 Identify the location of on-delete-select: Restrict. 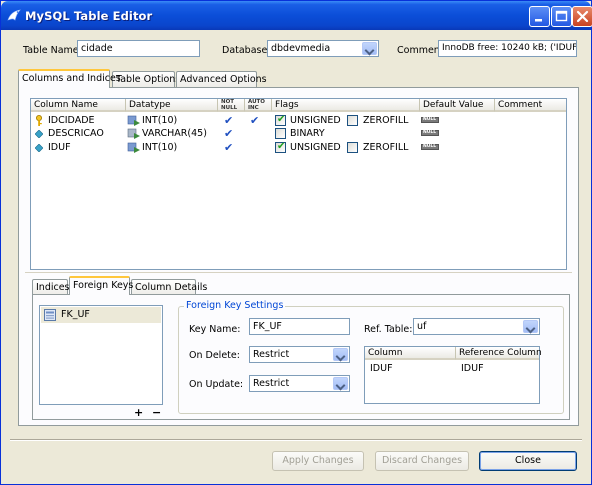
(299, 354).